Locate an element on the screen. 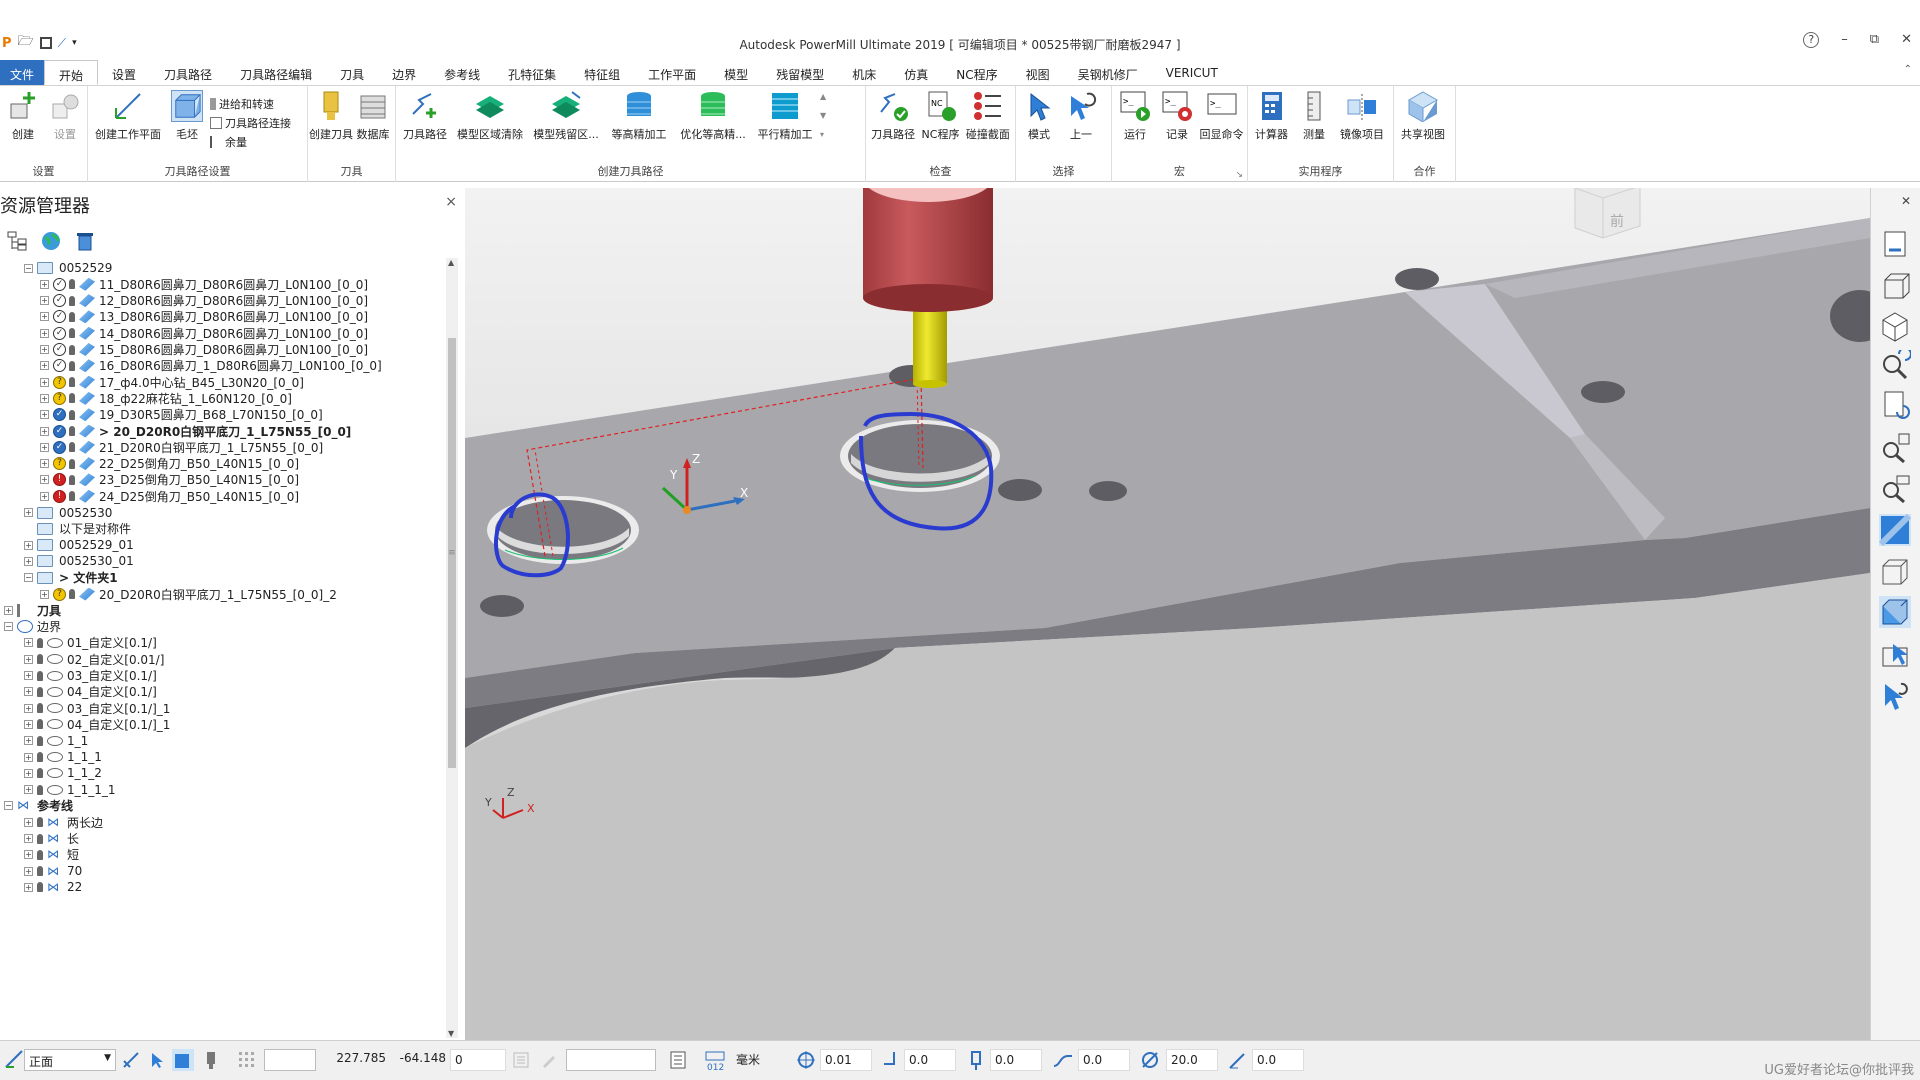 The width and height of the screenshot is (1920, 1080). wireframe-view-icon is located at coordinates (1895, 572).